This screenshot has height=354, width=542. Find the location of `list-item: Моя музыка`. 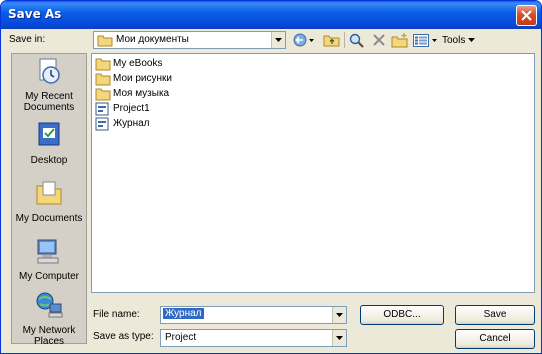

list-item: Моя музыка is located at coordinates (132, 93).